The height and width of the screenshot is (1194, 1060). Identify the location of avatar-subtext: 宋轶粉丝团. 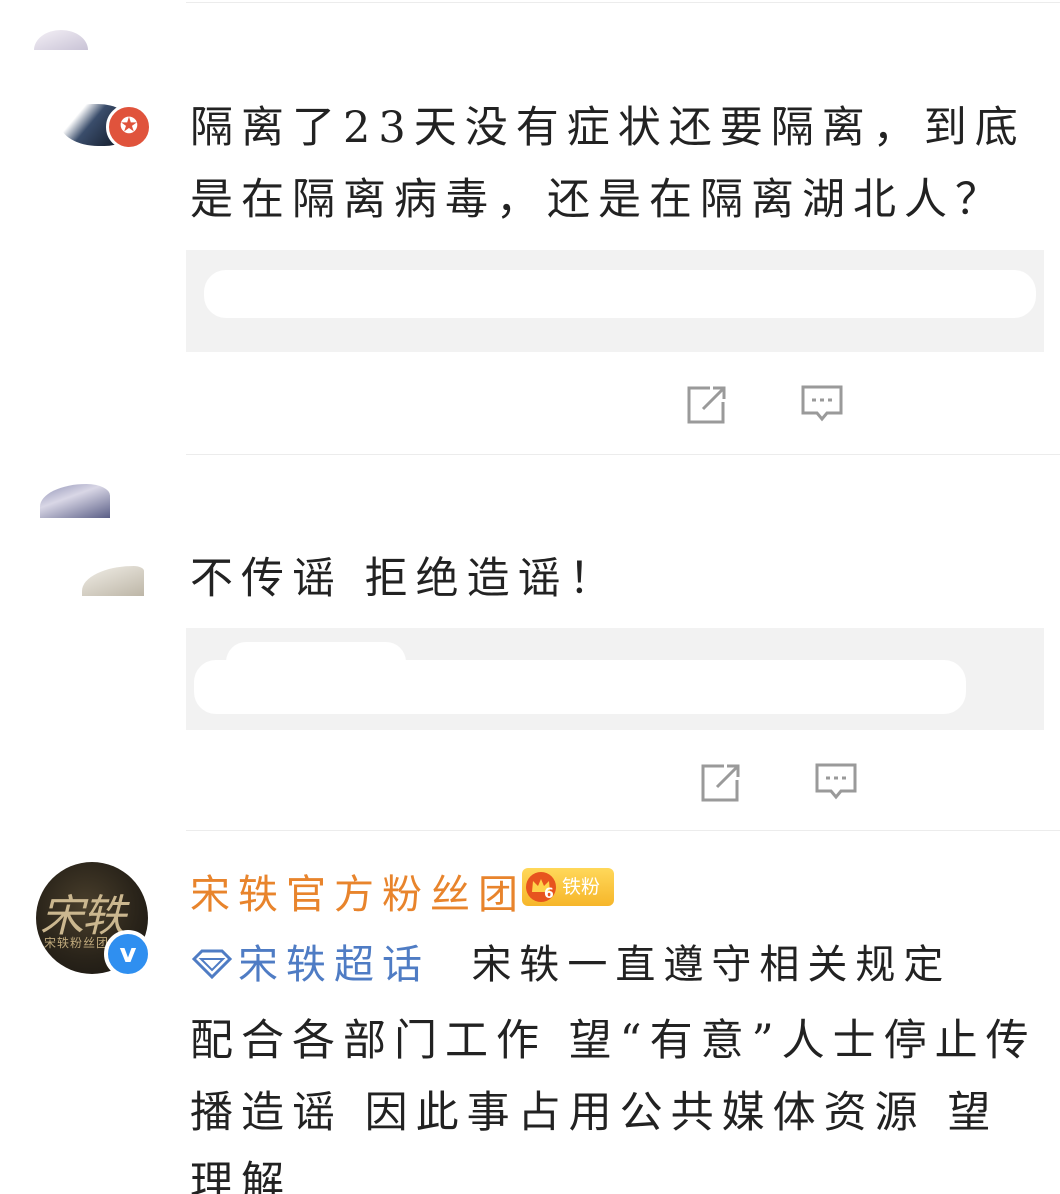
(77, 943).